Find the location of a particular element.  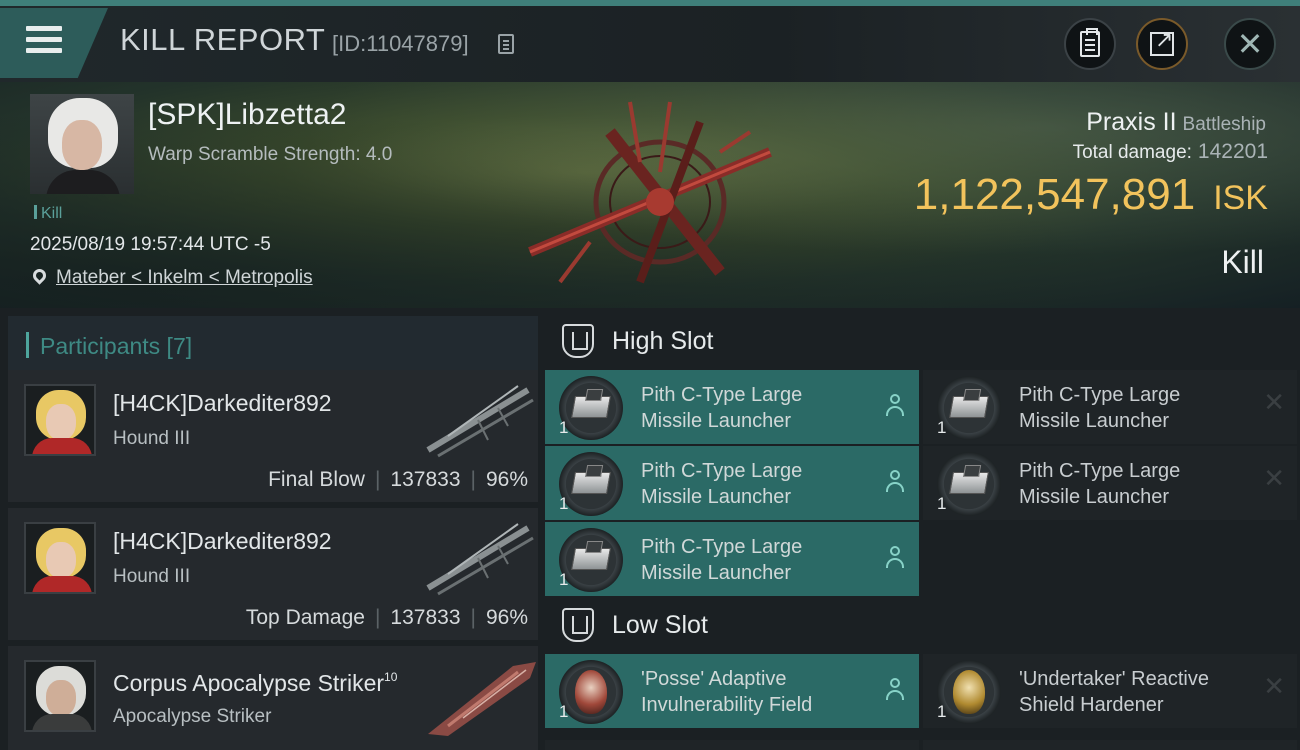

close-icon: ✕ is located at coordinates (1250, 44).